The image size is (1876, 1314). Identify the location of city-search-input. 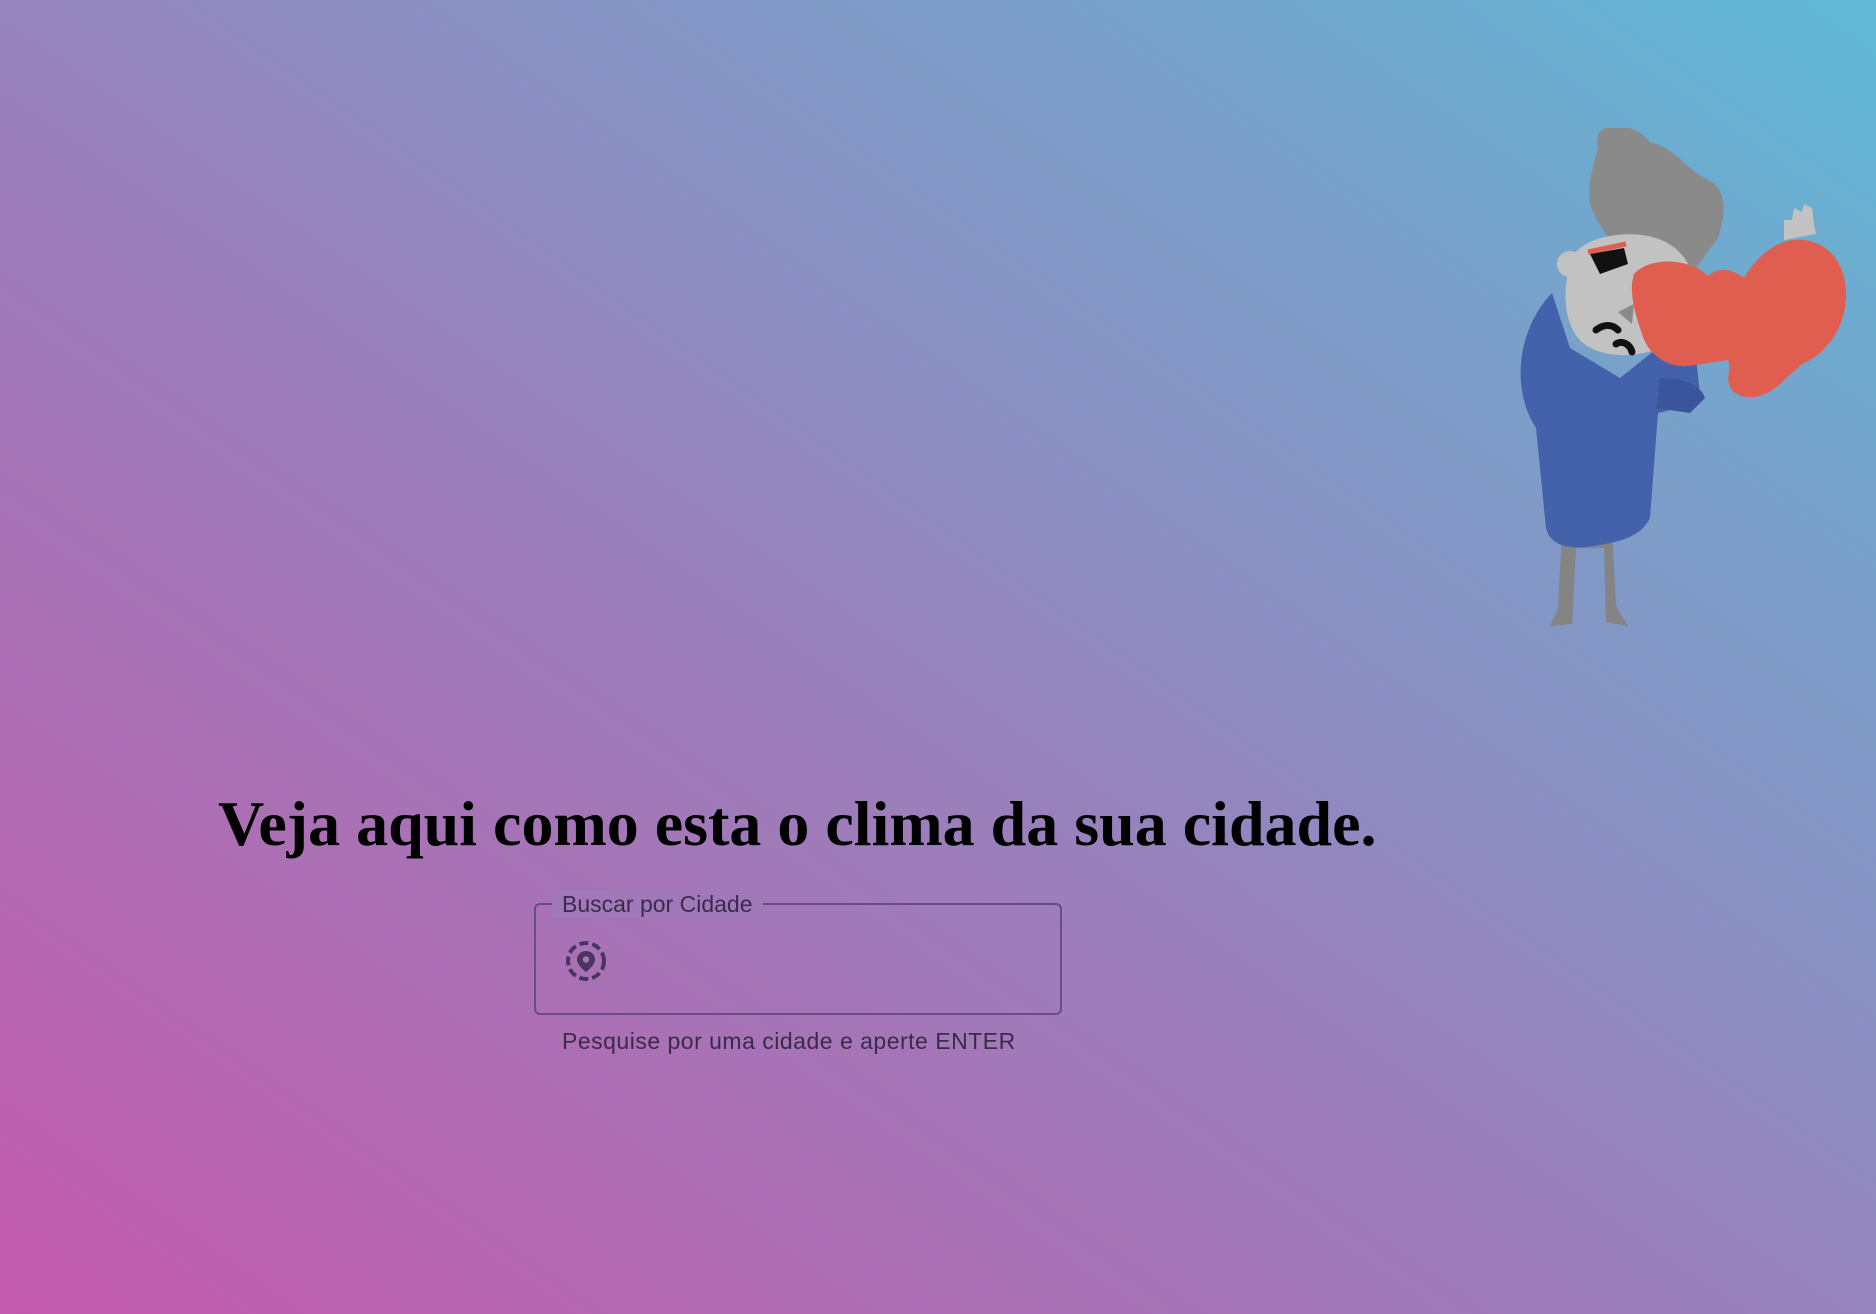
(835, 961).